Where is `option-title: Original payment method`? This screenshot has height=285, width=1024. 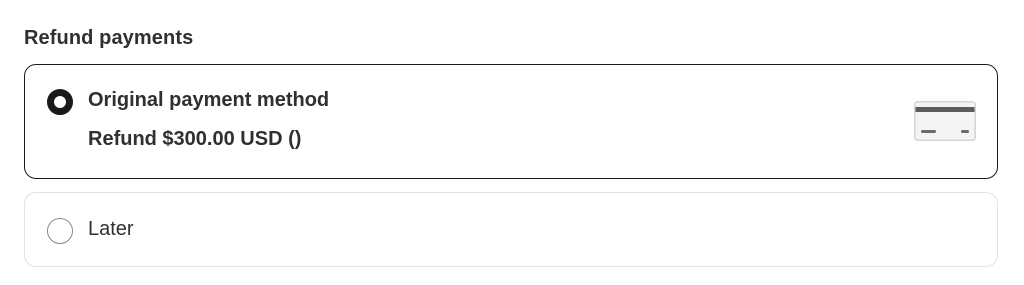 option-title: Original payment method is located at coordinates (209, 100).